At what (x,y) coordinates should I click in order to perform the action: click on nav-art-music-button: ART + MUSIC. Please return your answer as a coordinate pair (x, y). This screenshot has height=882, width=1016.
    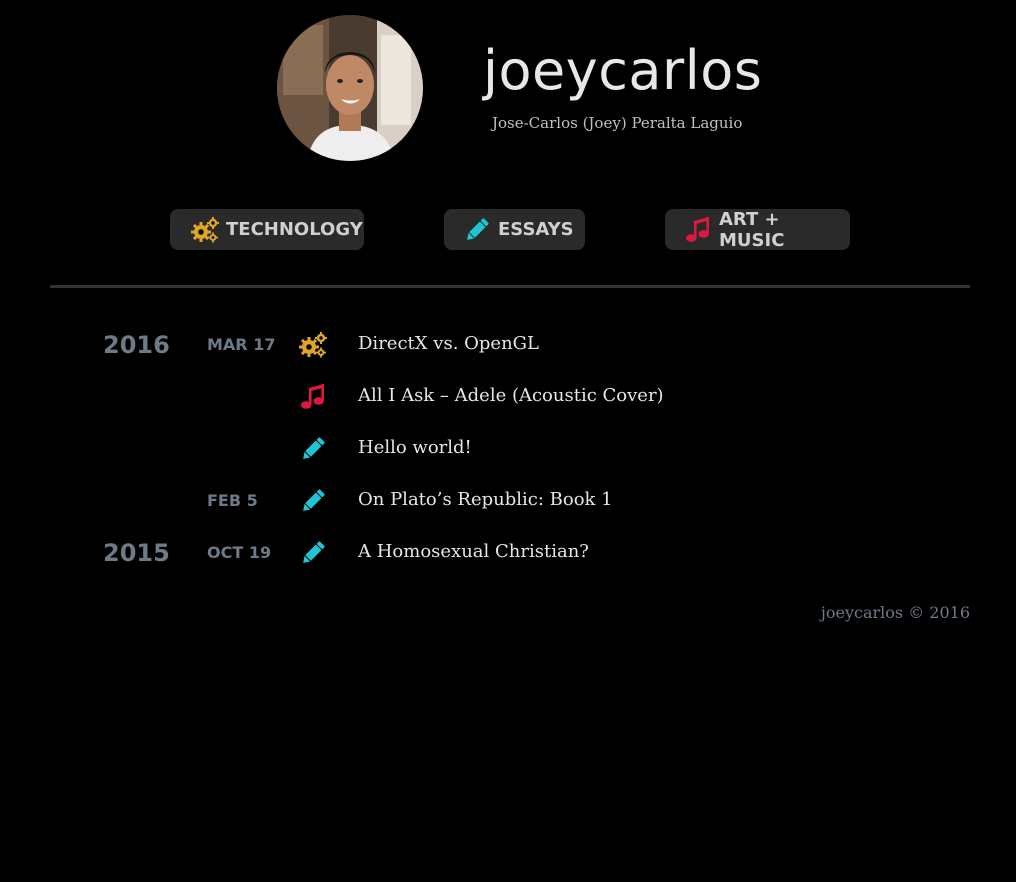
    Looking at the image, I should click on (757, 229).